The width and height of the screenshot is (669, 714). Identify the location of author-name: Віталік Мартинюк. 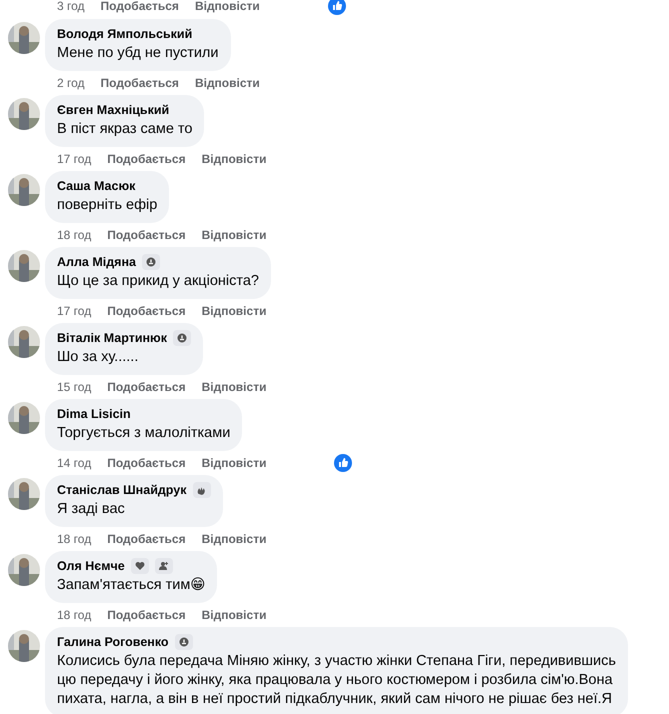
(112, 338).